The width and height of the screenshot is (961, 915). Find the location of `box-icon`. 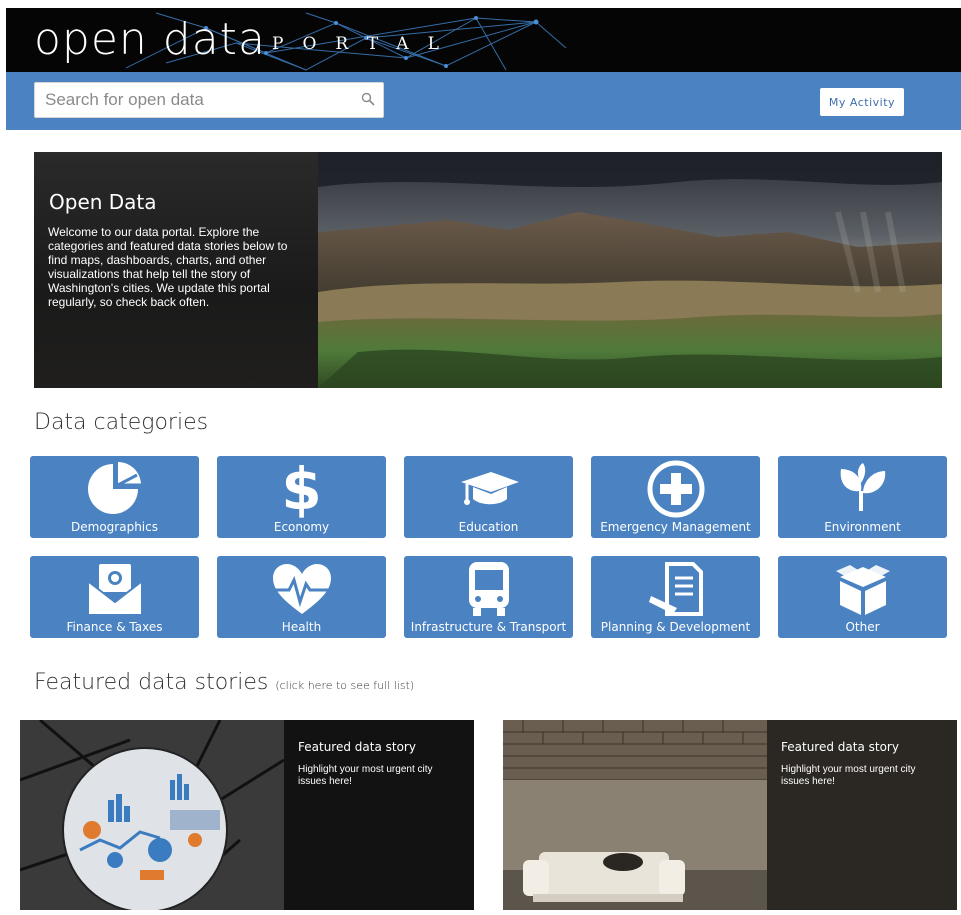

box-icon is located at coordinates (862, 590).